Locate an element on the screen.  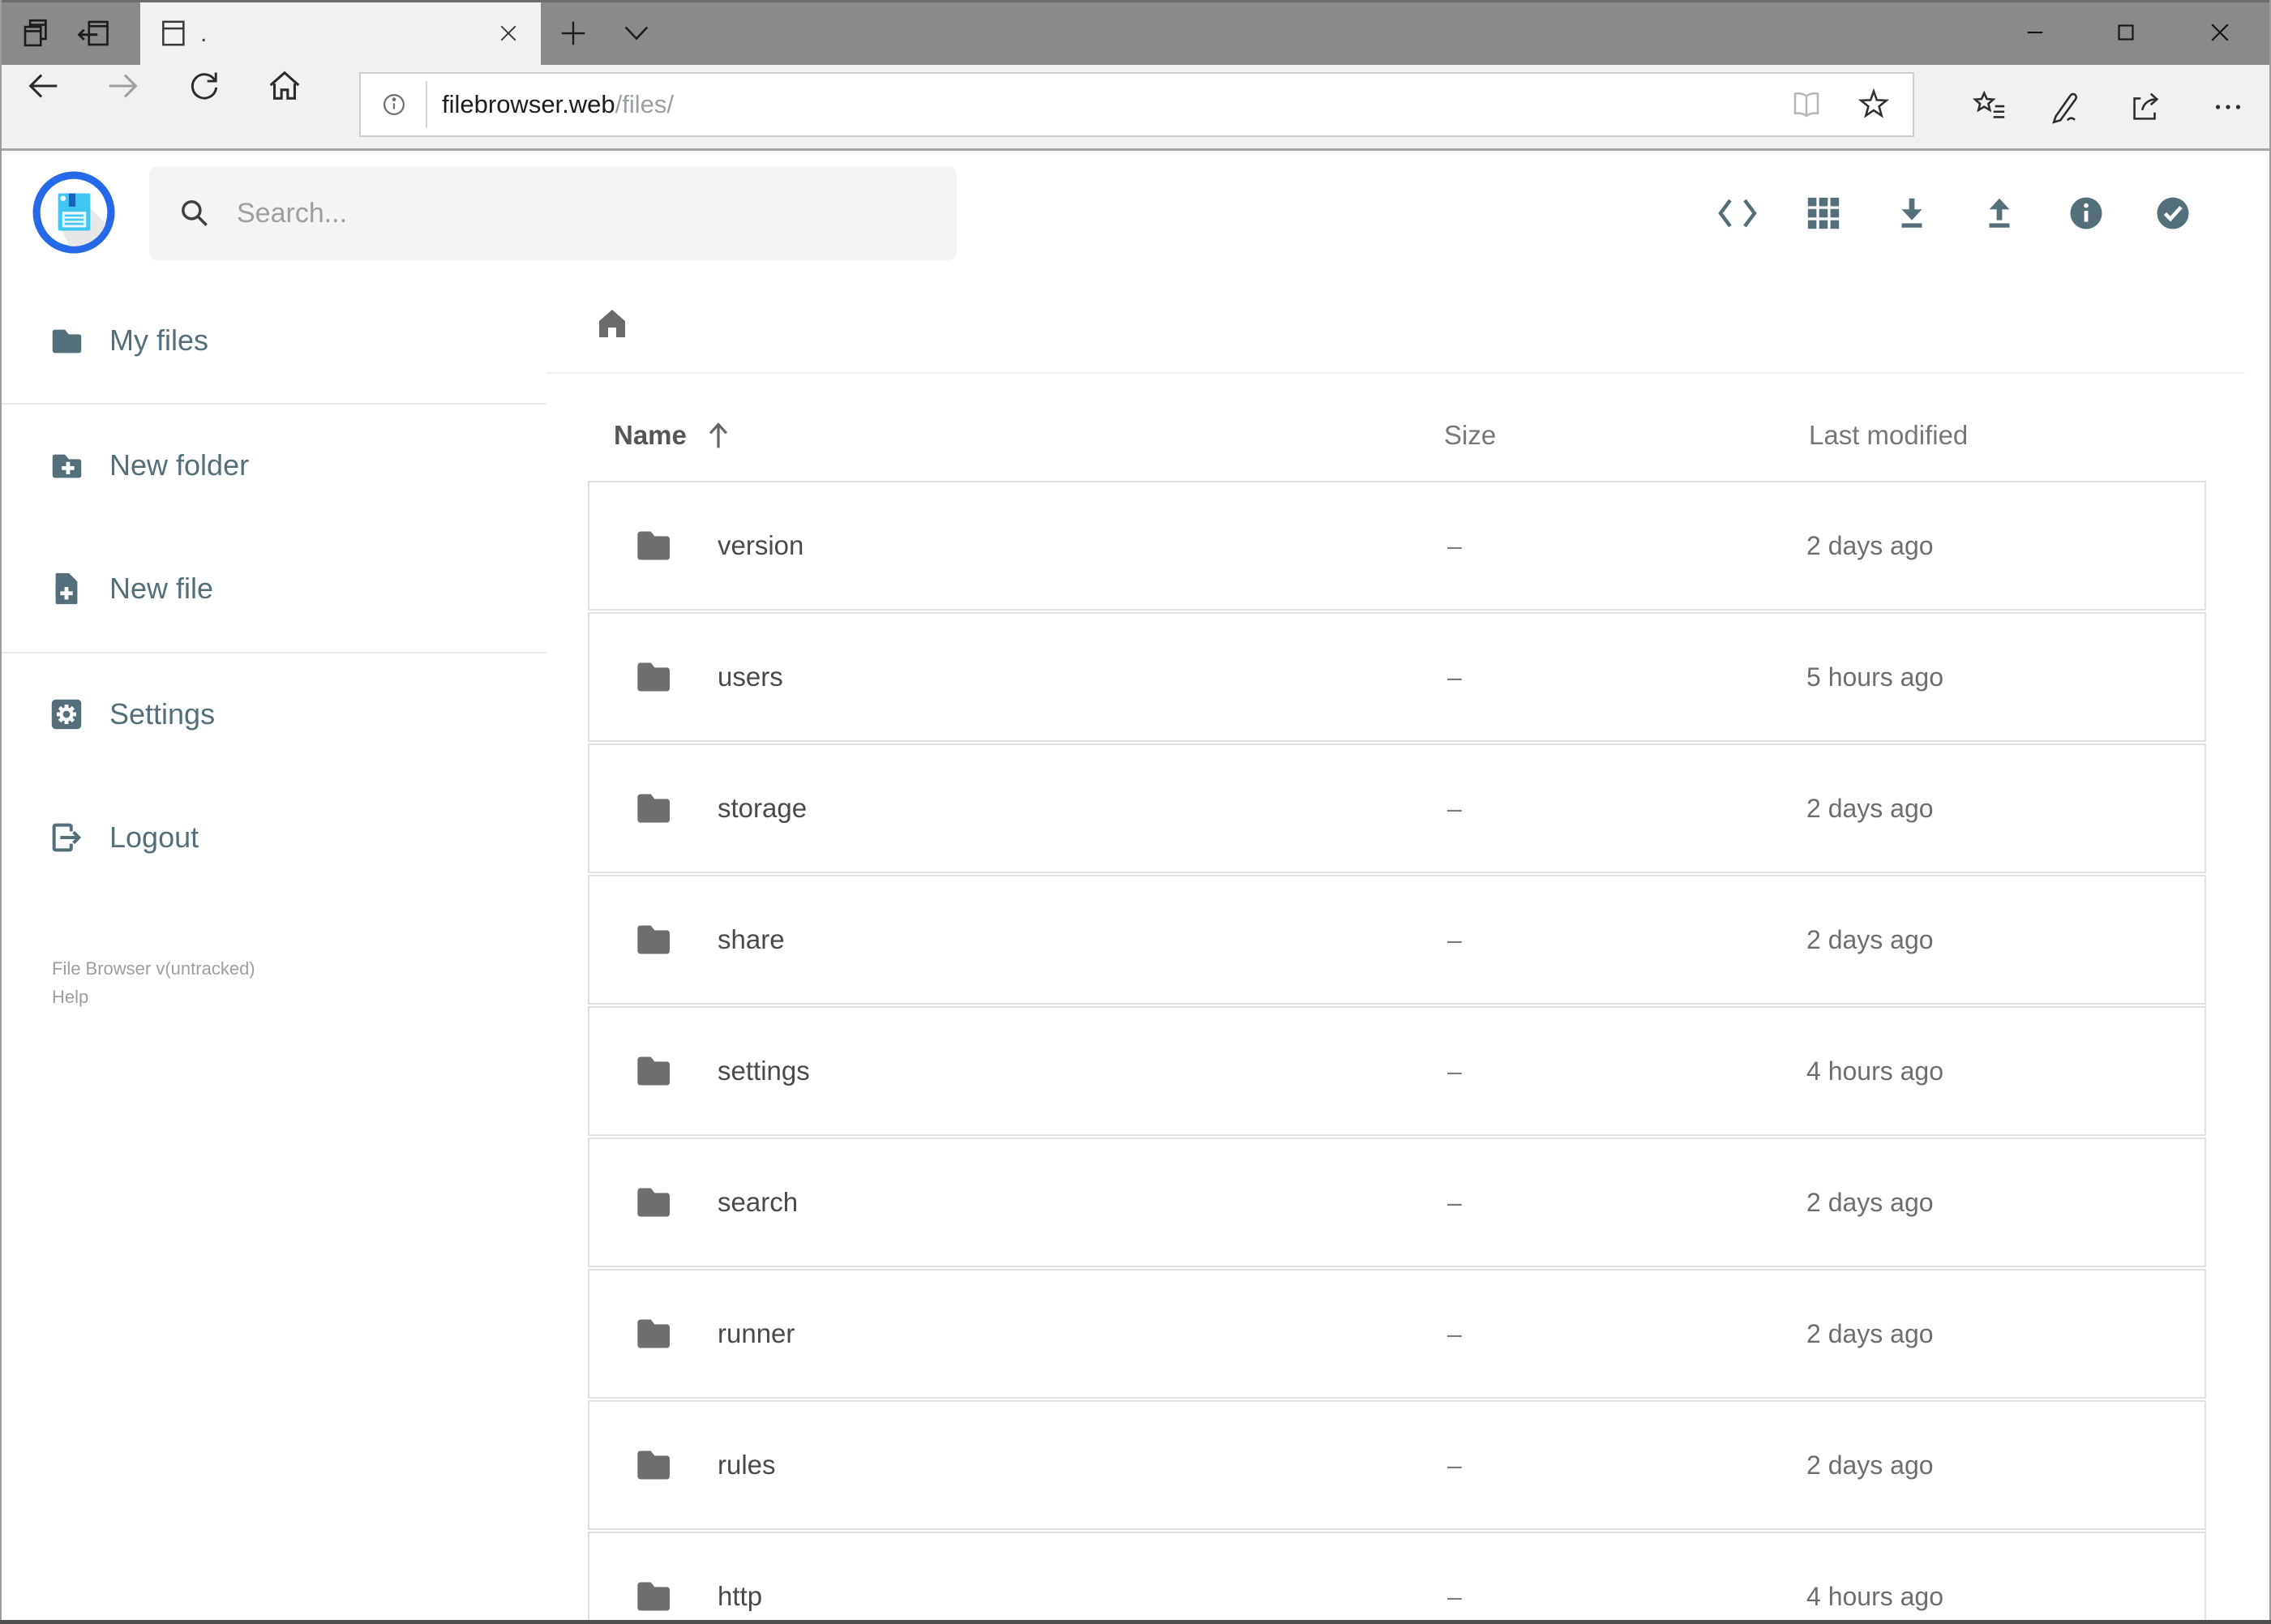
new-tab-icon is located at coordinates (574, 34).